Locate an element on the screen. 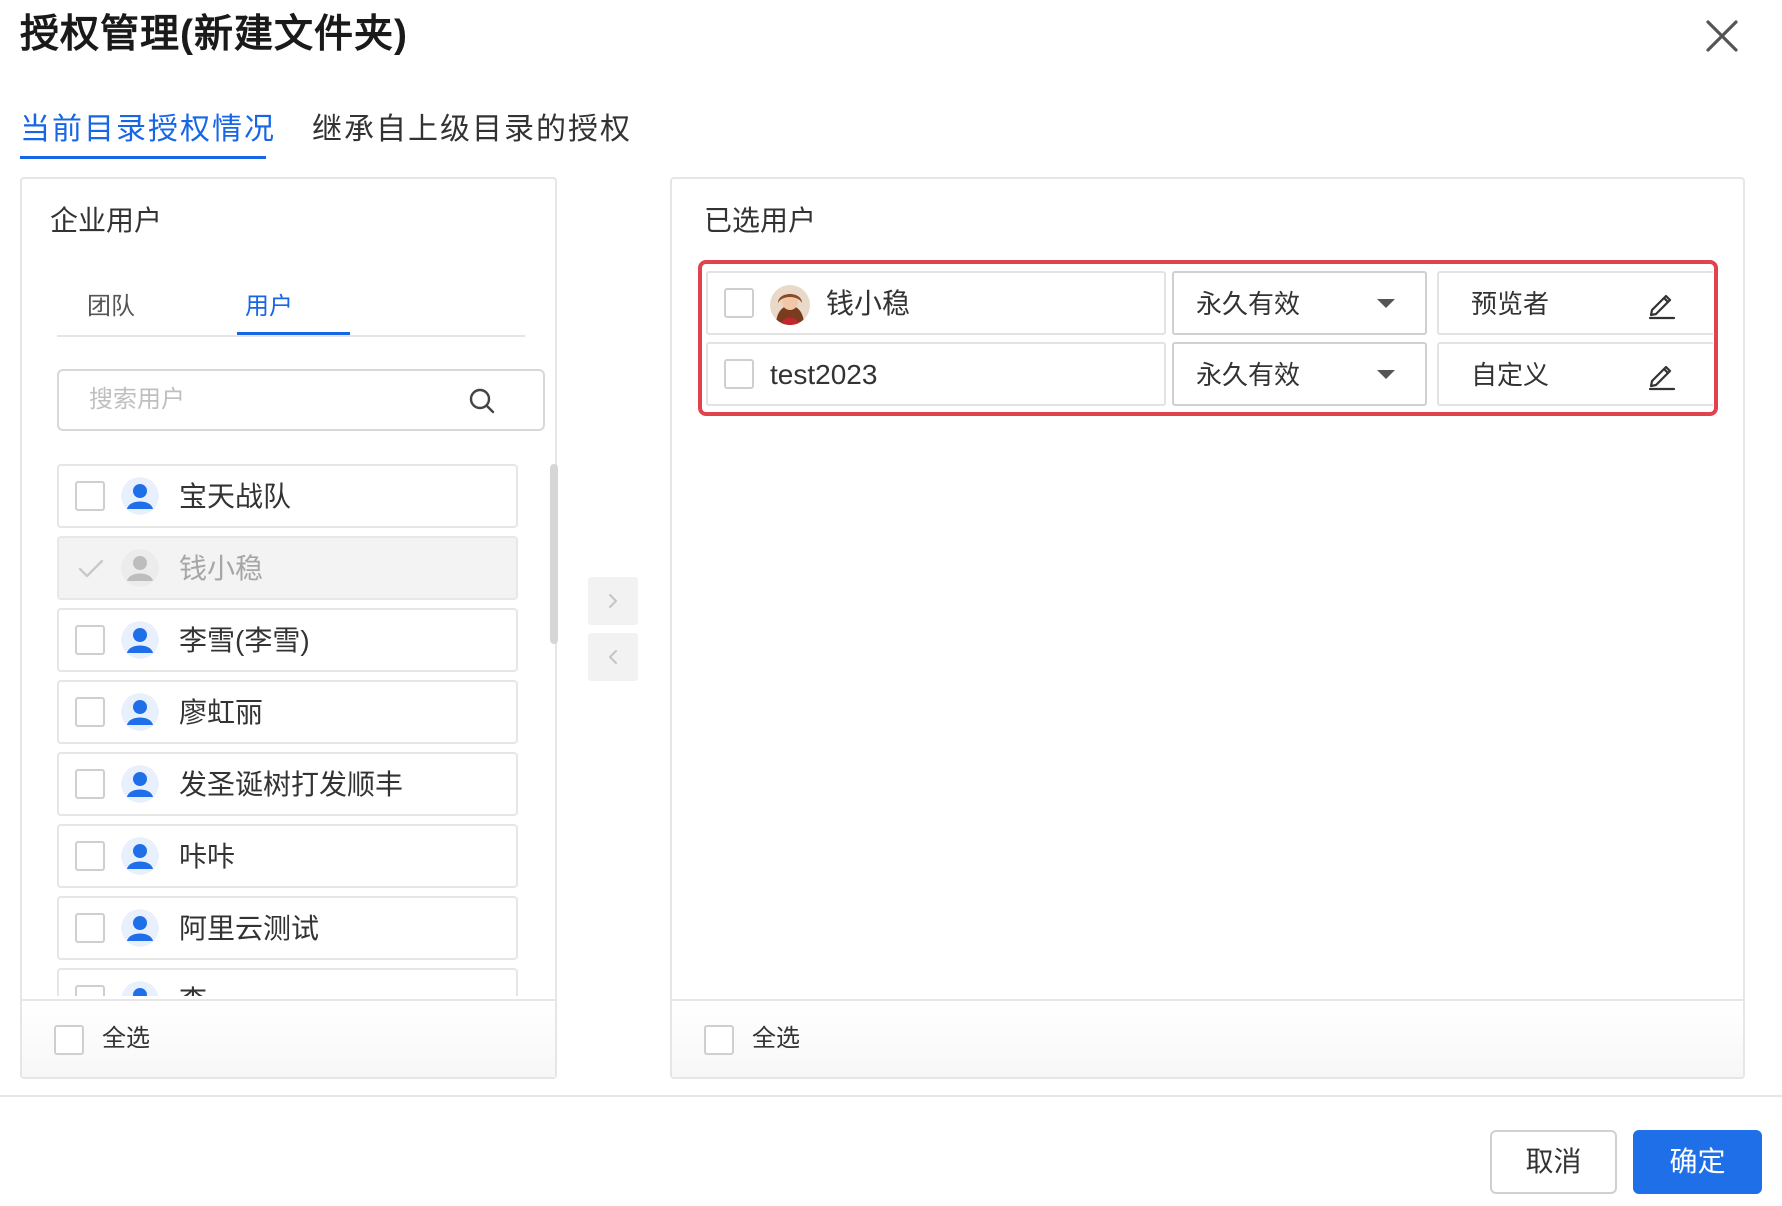  confirm-button: 确定 is located at coordinates (1697, 1162).